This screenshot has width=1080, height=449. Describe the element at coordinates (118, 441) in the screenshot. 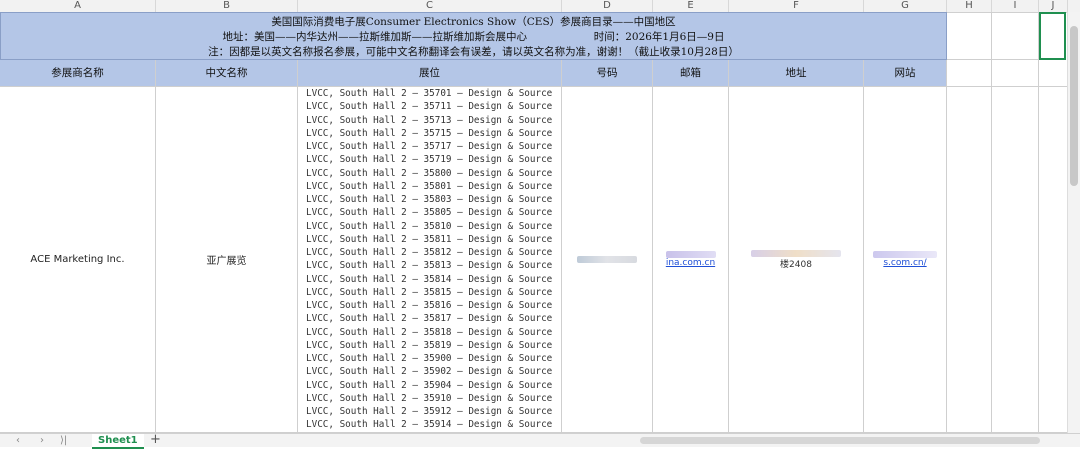

I see `sheet-tab-sheet1: Sheet1` at that location.